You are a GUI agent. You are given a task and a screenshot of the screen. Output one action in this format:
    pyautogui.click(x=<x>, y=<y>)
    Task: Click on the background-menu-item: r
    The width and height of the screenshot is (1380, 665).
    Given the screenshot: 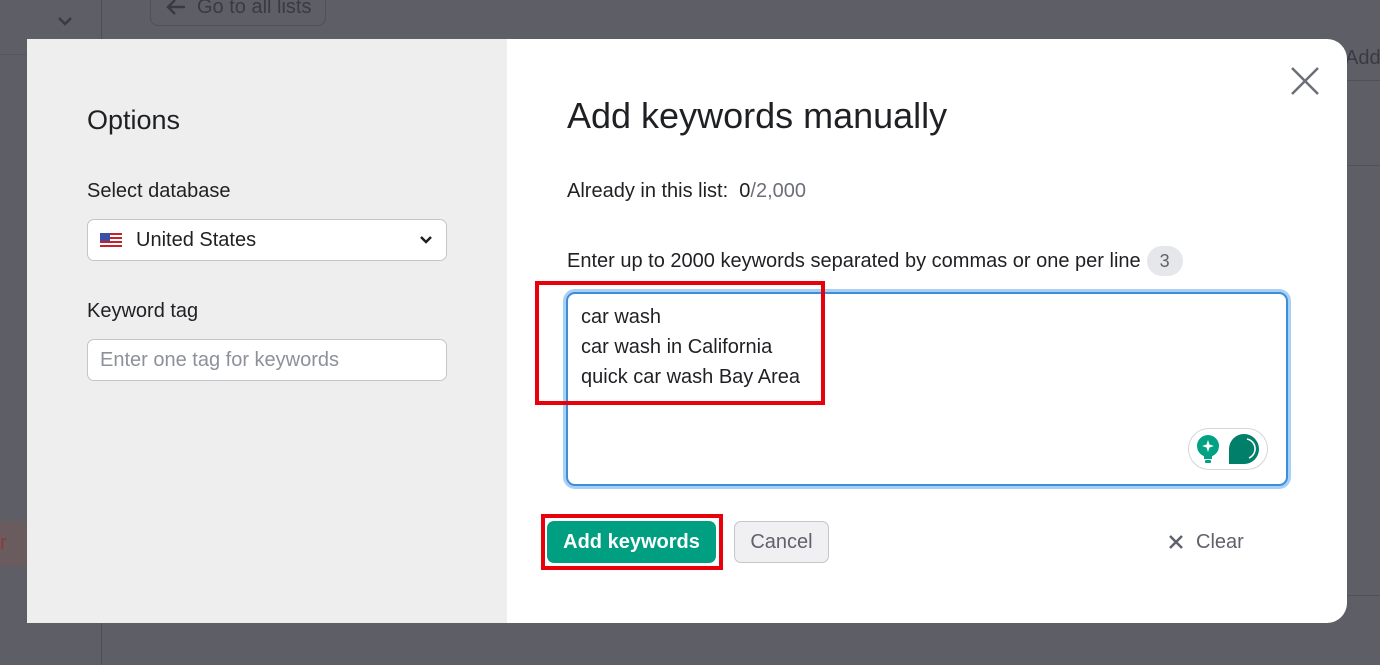 What is the action you would take?
    pyautogui.click(x=13, y=543)
    